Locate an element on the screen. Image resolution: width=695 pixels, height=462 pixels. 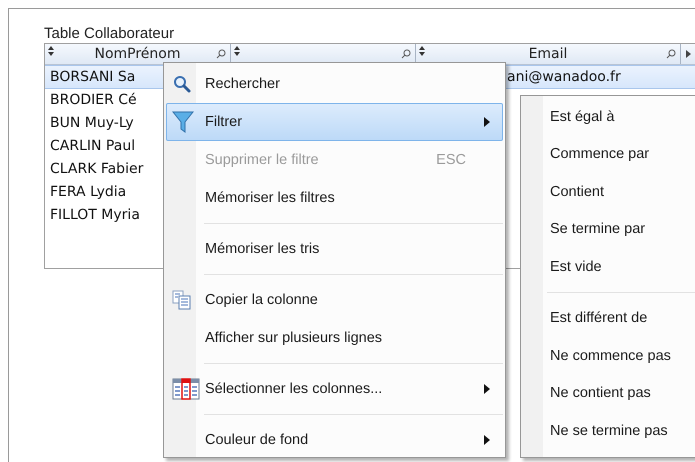
table-title: Table Collaborateur is located at coordinates (110, 33).